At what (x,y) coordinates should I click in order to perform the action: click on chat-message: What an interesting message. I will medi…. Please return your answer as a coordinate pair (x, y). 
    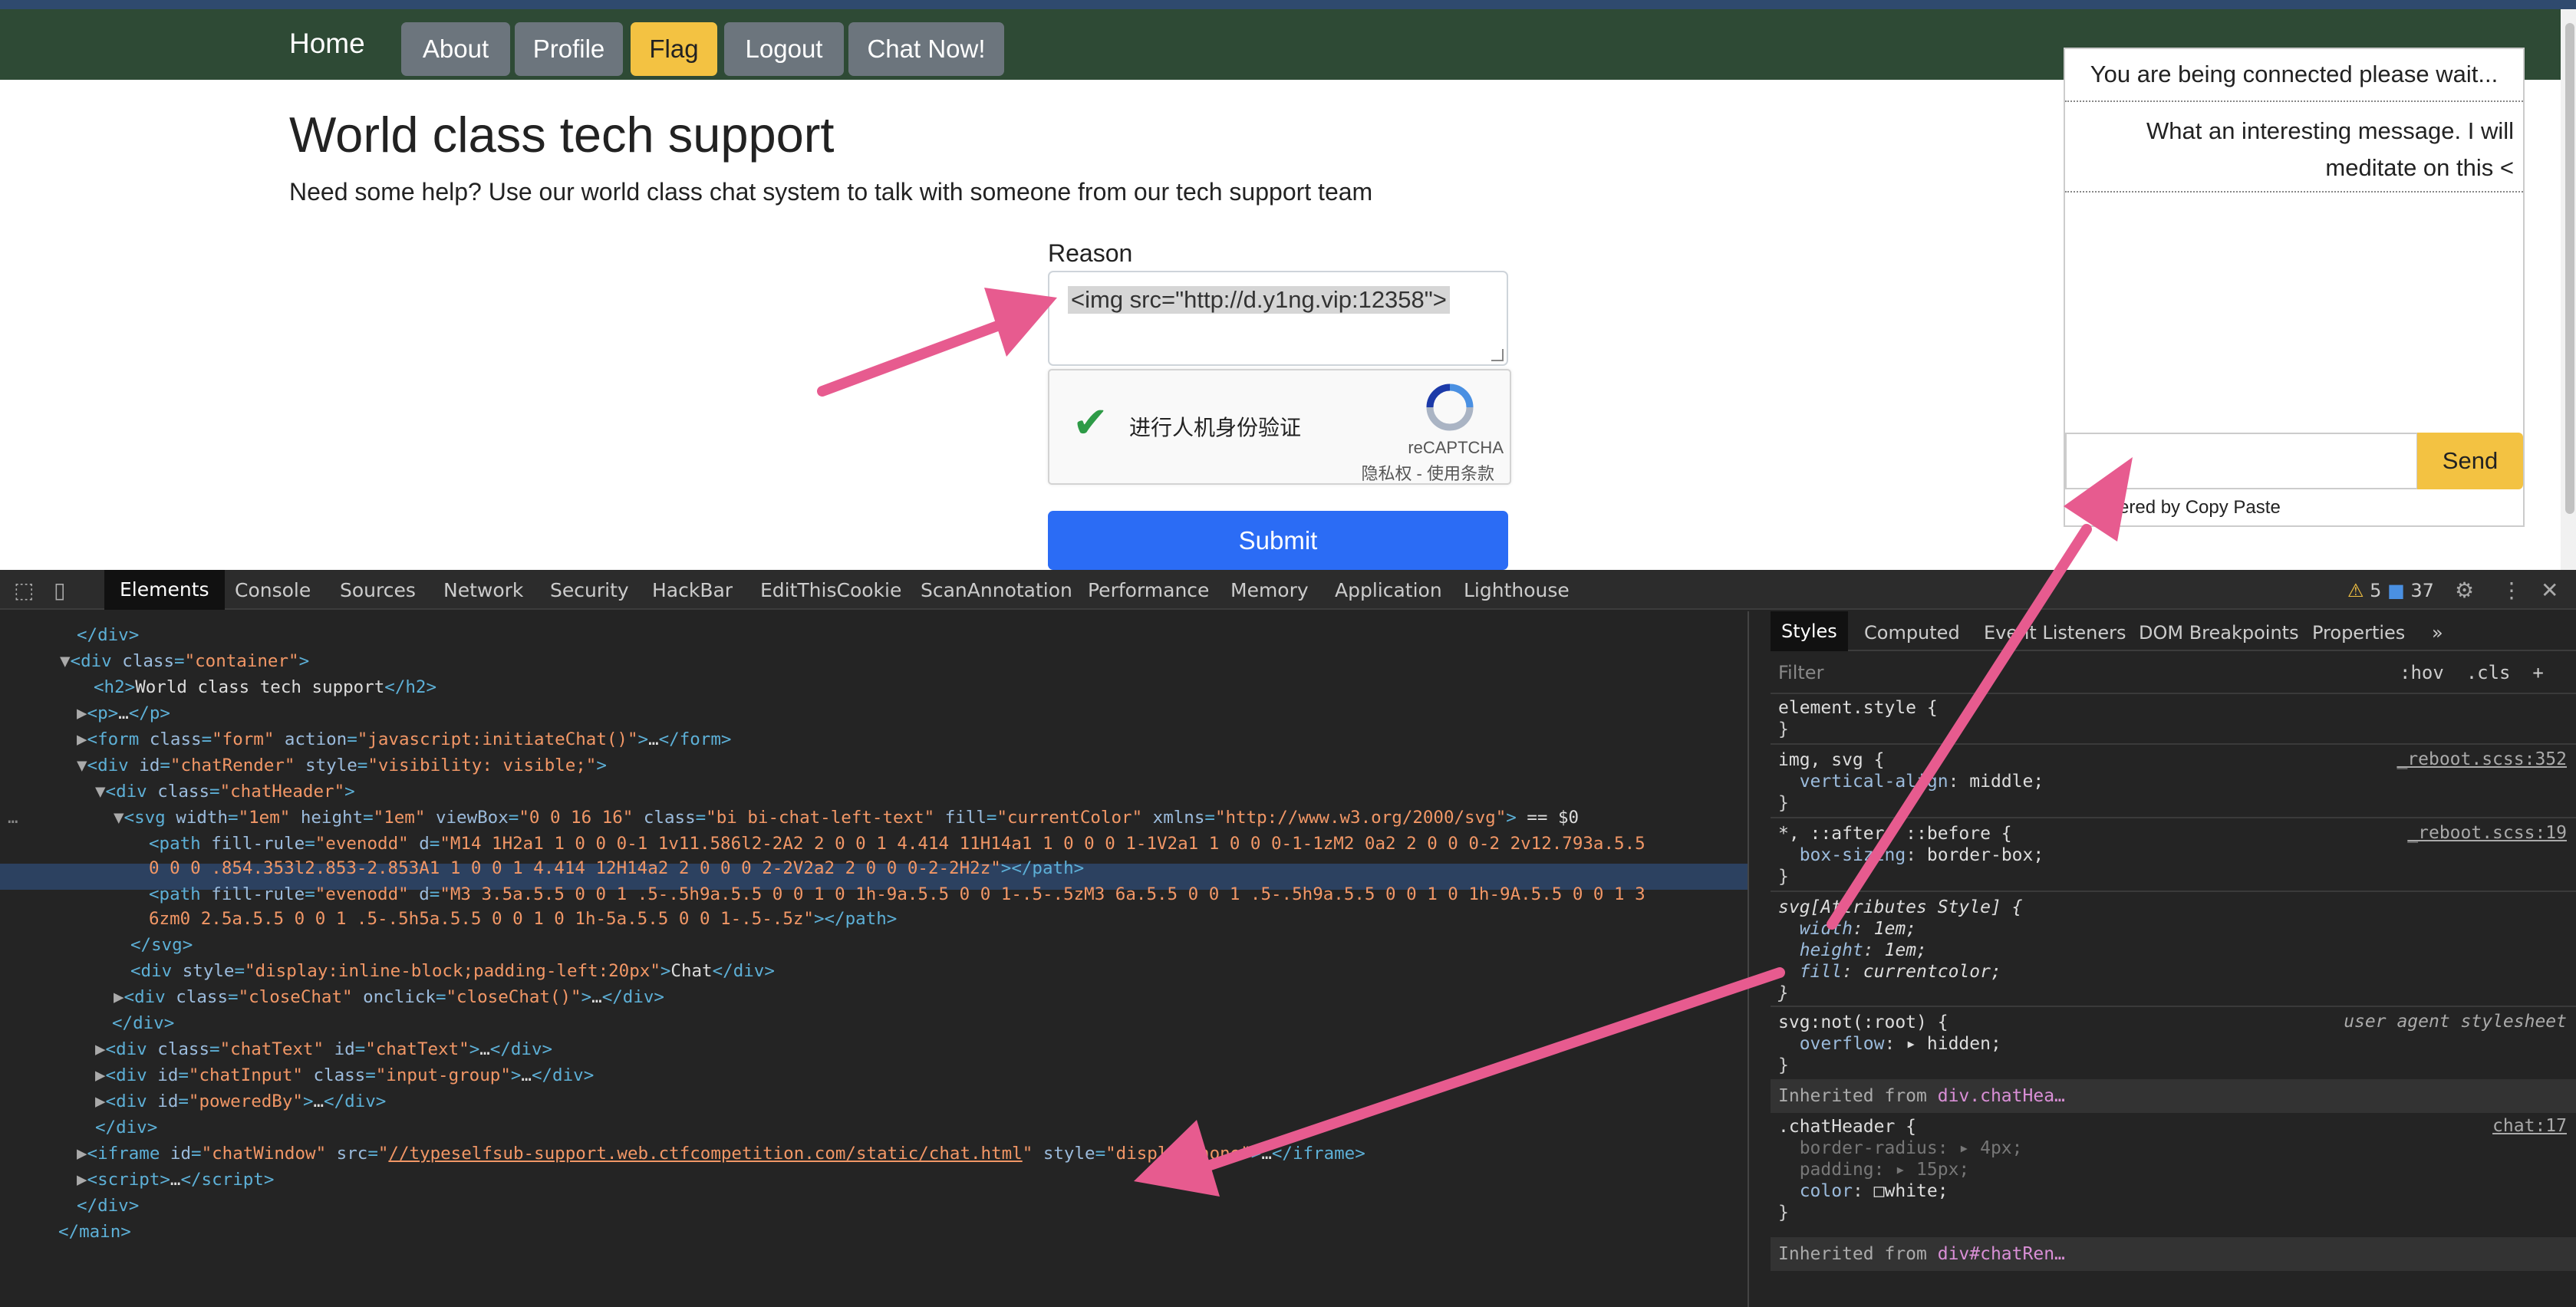
    Looking at the image, I should click on (2294, 148).